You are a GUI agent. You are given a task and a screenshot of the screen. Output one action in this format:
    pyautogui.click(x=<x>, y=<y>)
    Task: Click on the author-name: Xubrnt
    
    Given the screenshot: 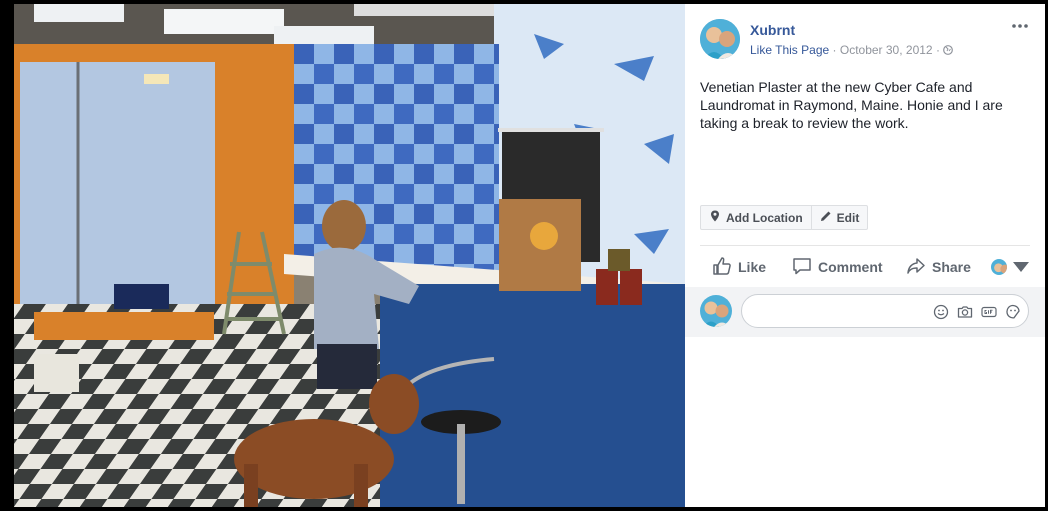 What is the action you would take?
    pyautogui.click(x=772, y=30)
    